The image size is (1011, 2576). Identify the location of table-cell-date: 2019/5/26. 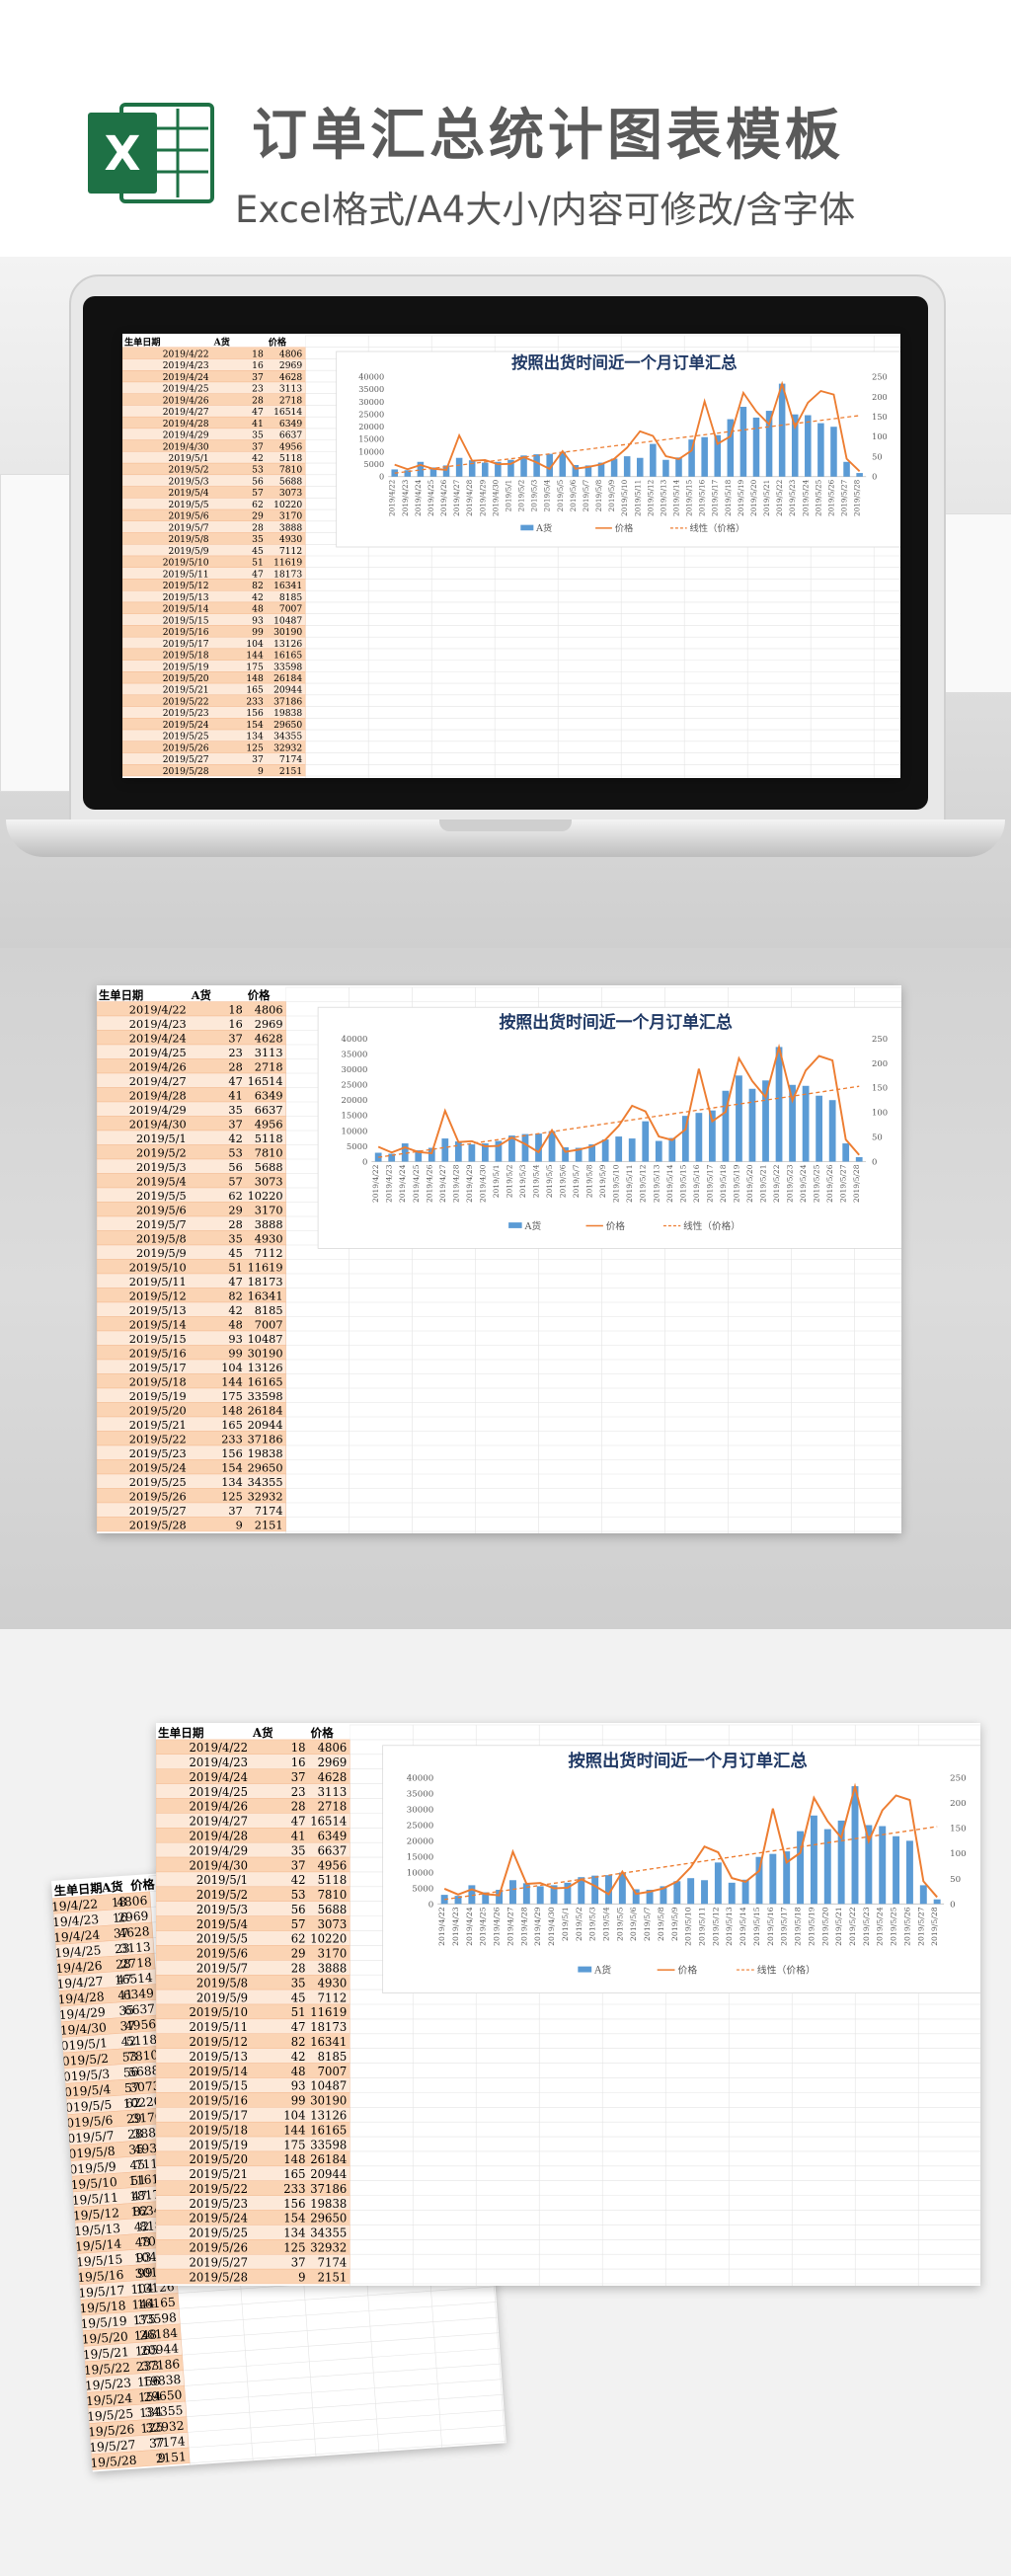
(186, 748).